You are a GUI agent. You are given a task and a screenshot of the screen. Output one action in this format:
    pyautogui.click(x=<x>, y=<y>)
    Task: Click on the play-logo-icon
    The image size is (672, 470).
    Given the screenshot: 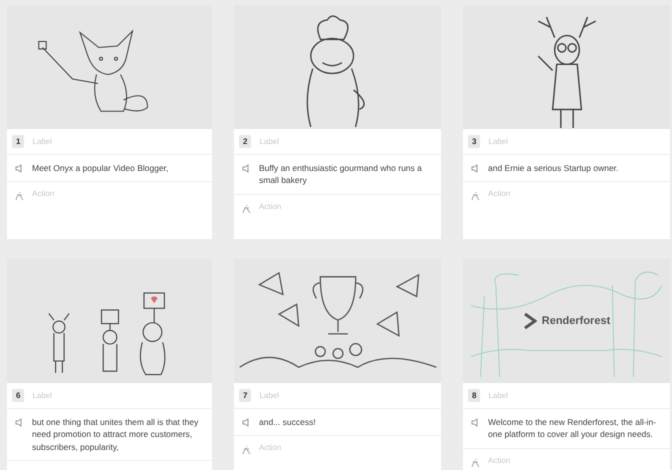 What is the action you would take?
    pyautogui.click(x=529, y=321)
    